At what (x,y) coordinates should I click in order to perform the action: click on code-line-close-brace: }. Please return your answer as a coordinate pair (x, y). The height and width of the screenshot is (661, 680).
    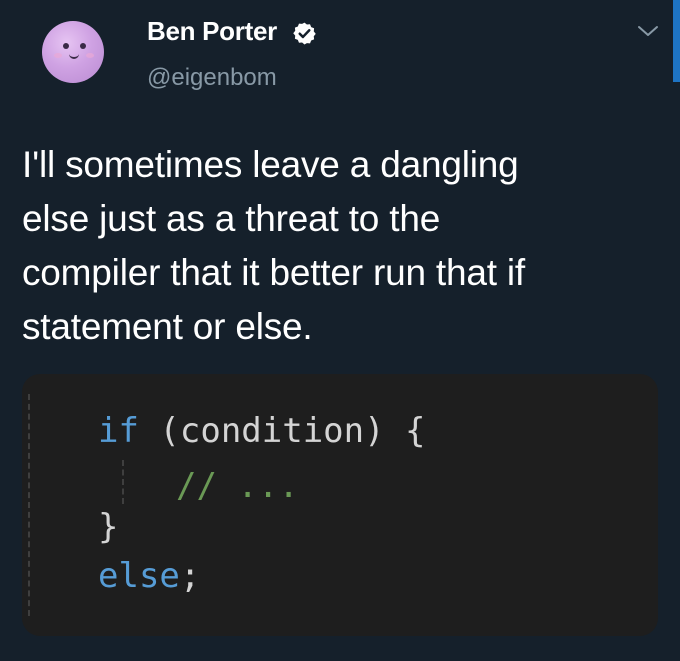
    Looking at the image, I should click on (108, 527).